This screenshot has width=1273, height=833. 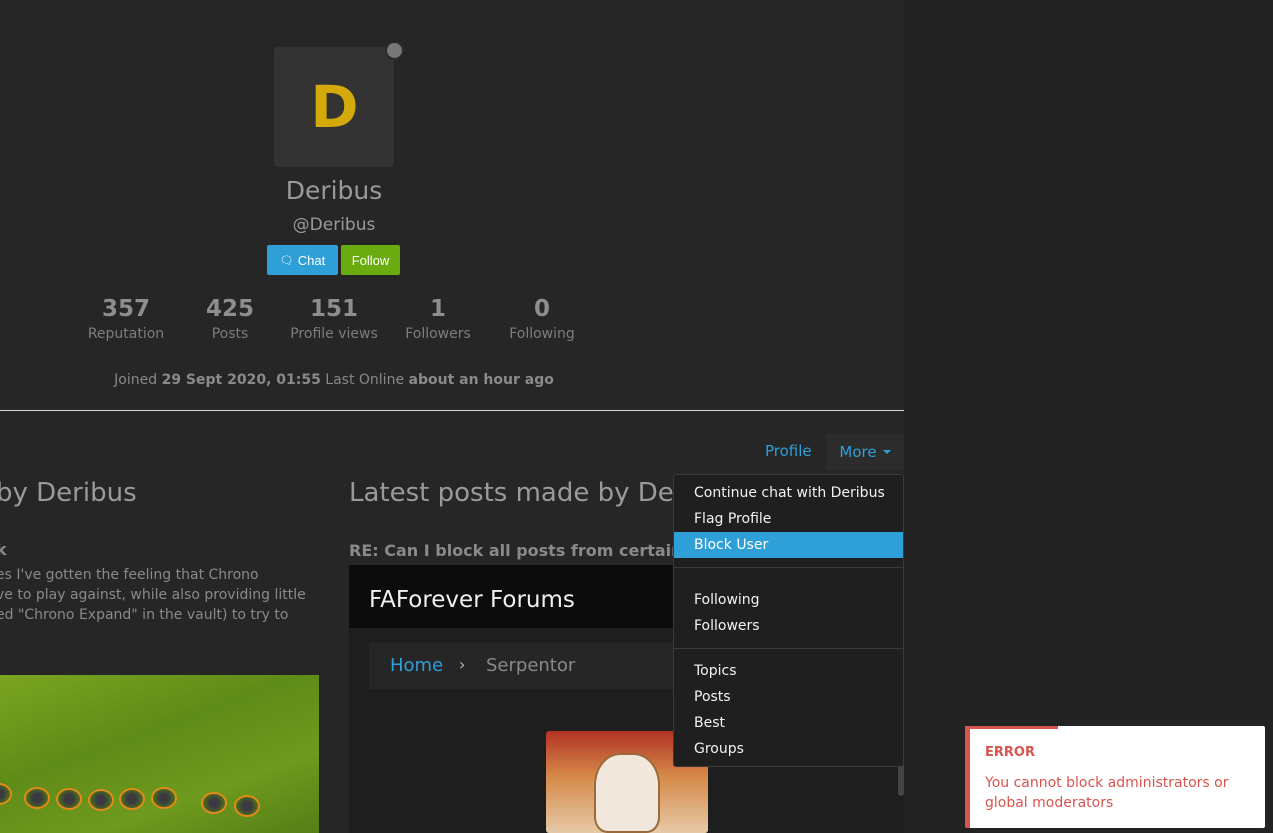 I want to click on stat-label: Following, so click(x=542, y=334).